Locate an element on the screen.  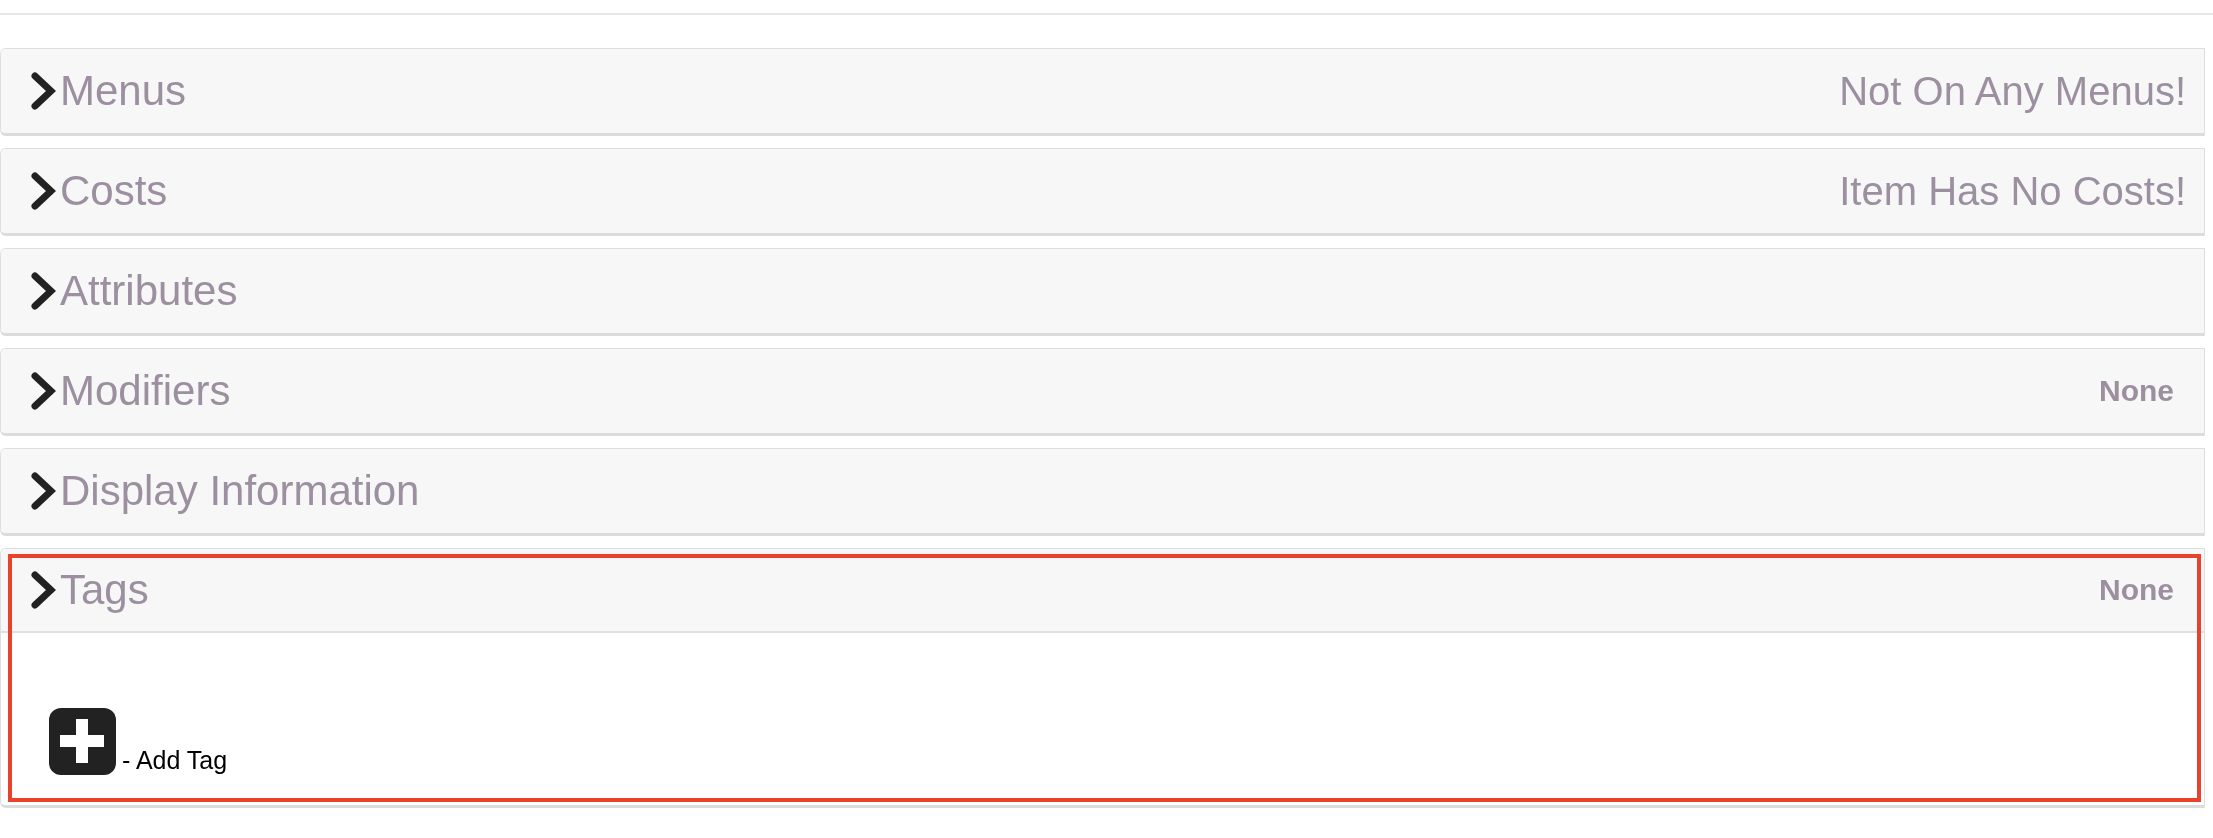
panel-title: Tags is located at coordinates (104, 590).